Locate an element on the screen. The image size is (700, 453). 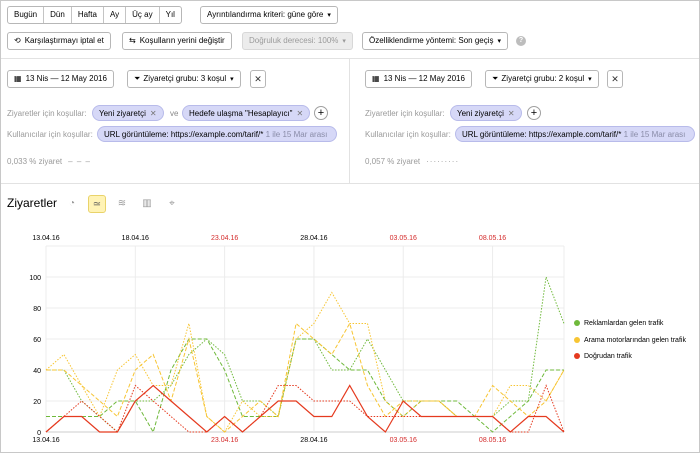
metric-value: 0,057 % ziyaret is located at coordinates (393, 161).